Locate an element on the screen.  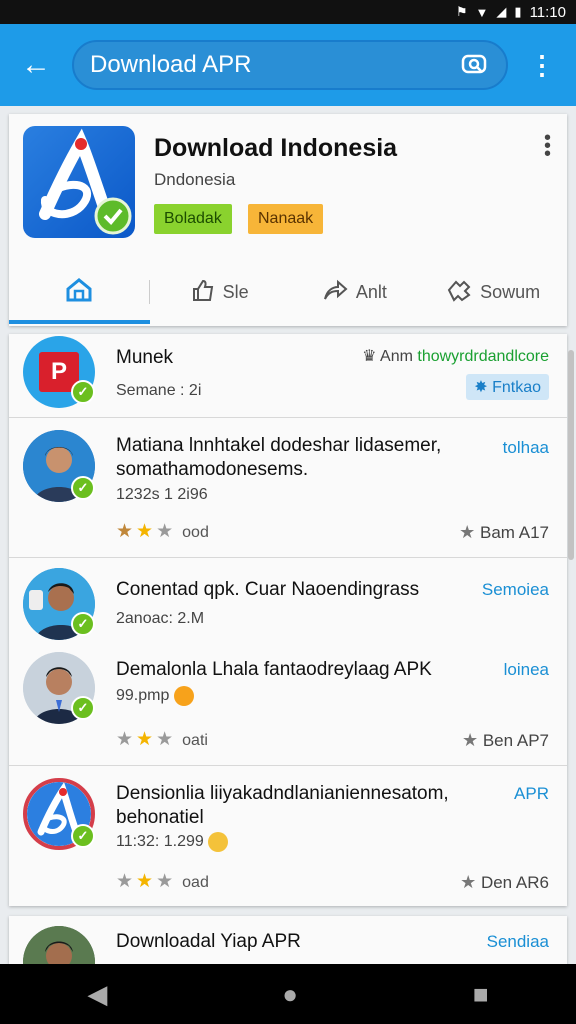
item-meta: 1232s 1 2i96 is located at coordinates (162, 494).